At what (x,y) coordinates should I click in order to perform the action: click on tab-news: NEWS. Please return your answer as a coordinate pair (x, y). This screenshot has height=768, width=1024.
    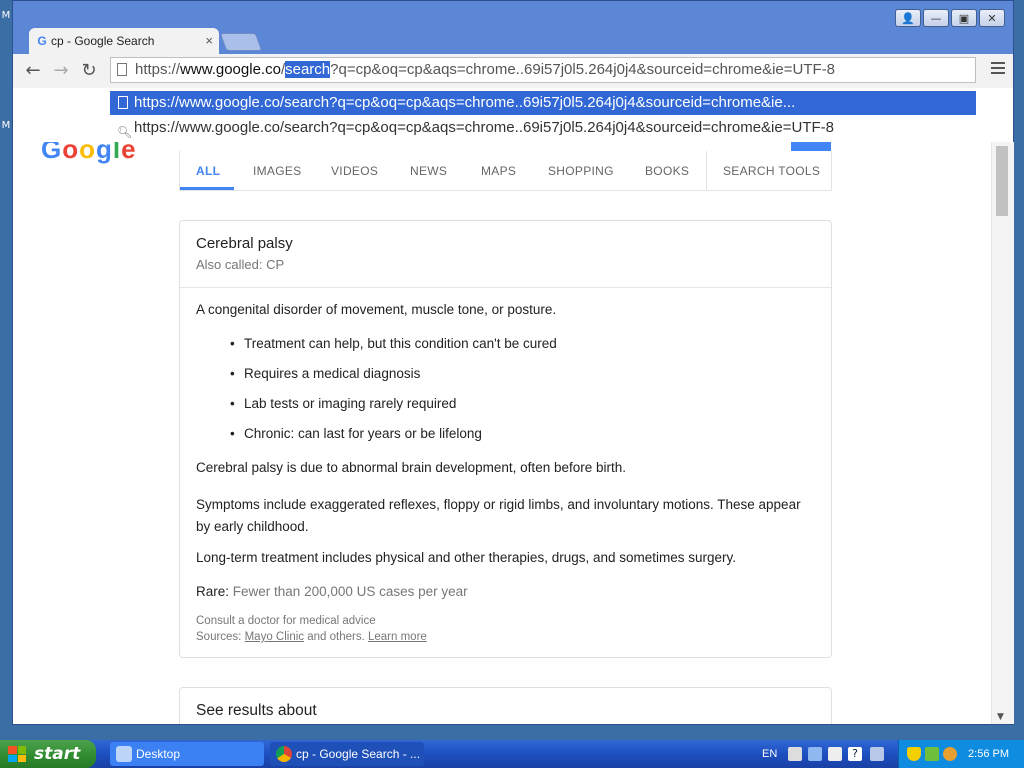
    Looking at the image, I should click on (428, 171).